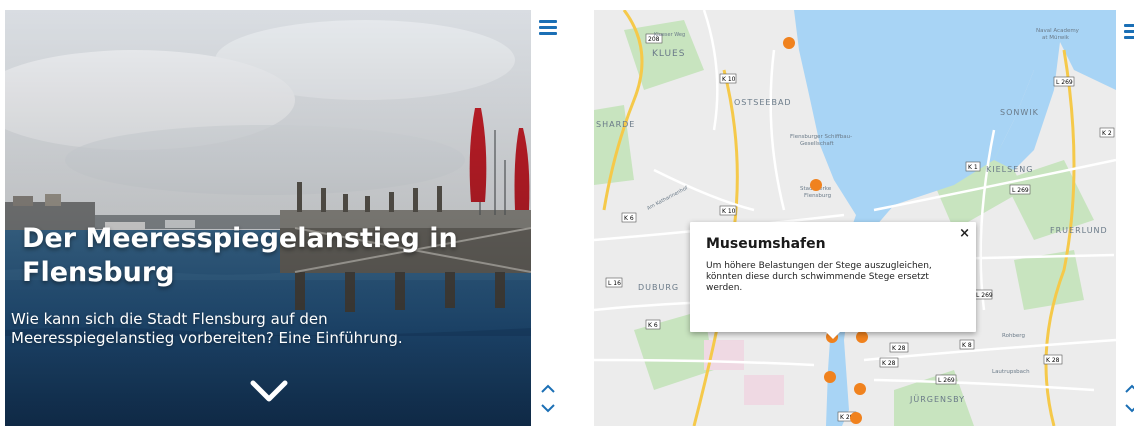 The image size is (1134, 426). What do you see at coordinates (1053, 360) in the screenshot?
I see `map-road-k28-3: K 28` at bounding box center [1053, 360].